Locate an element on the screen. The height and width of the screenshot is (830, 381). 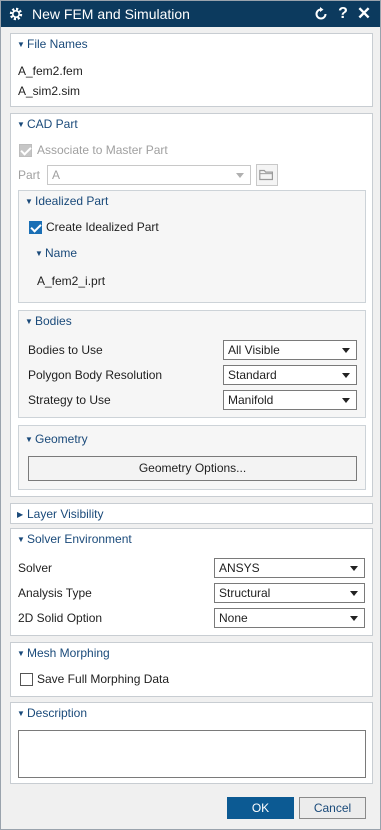
idealized-part-header-label: Idealized Part is located at coordinates (72, 201).